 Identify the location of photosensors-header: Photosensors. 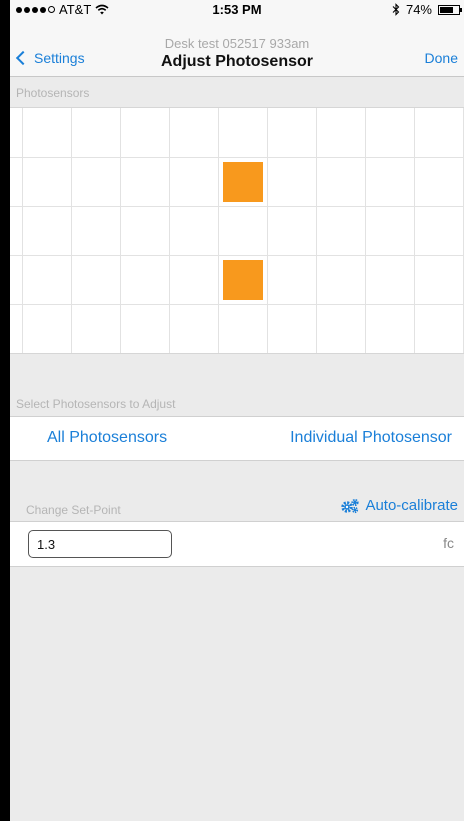
(53, 93).